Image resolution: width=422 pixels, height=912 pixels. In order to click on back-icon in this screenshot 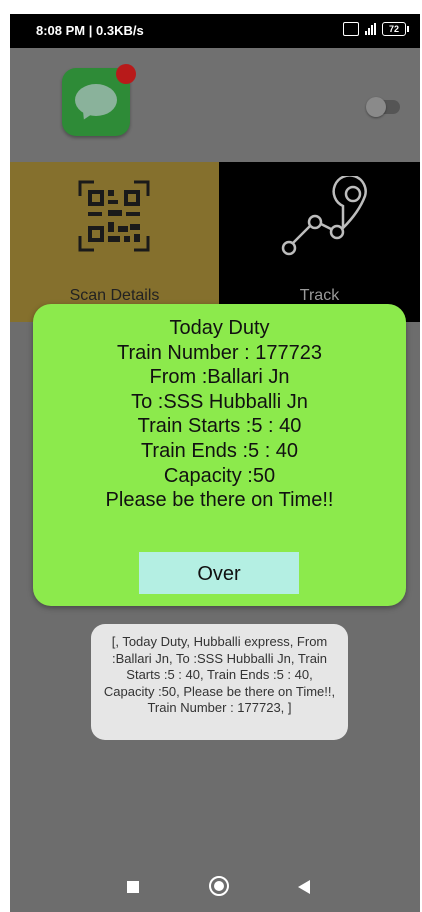, I will do `click(304, 887)`.